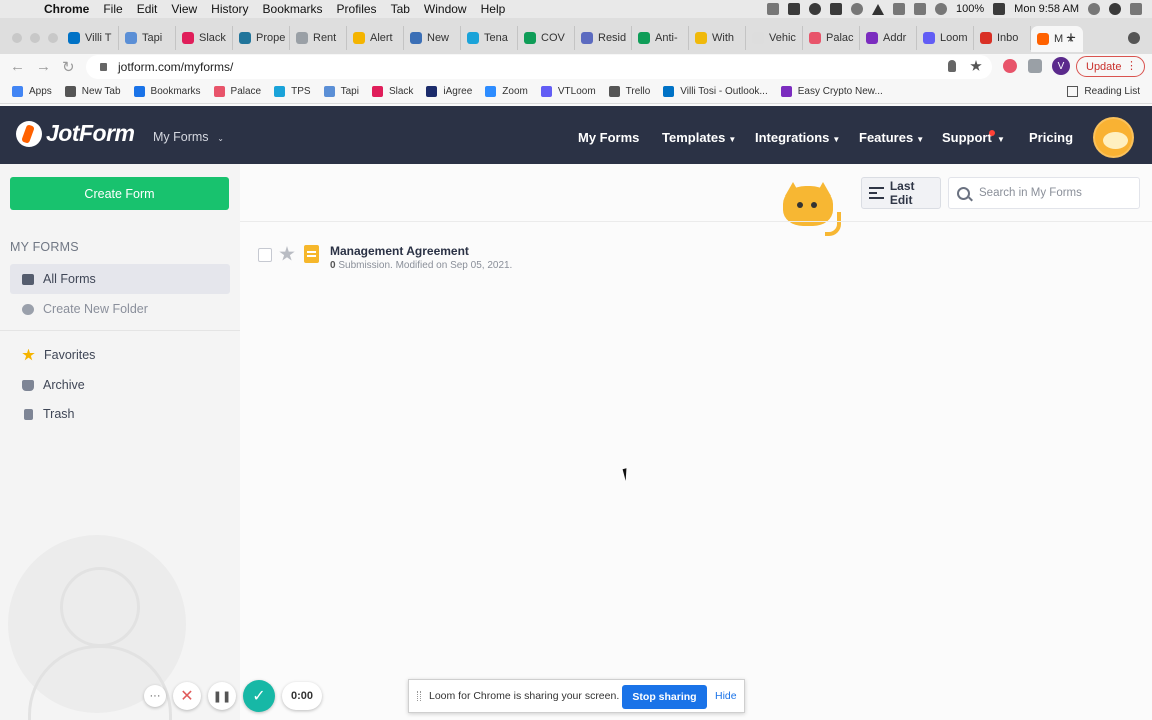  Describe the element at coordinates (901, 193) in the screenshot. I see `sort-button: Last Edit` at that location.